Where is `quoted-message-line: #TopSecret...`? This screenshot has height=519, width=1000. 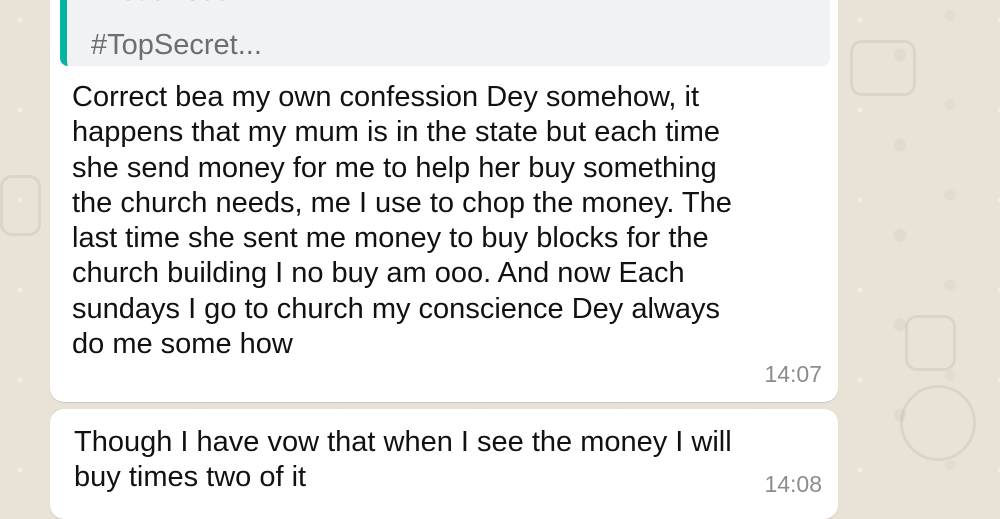 quoted-message-line: #TopSecret... is located at coordinates (176, 45).